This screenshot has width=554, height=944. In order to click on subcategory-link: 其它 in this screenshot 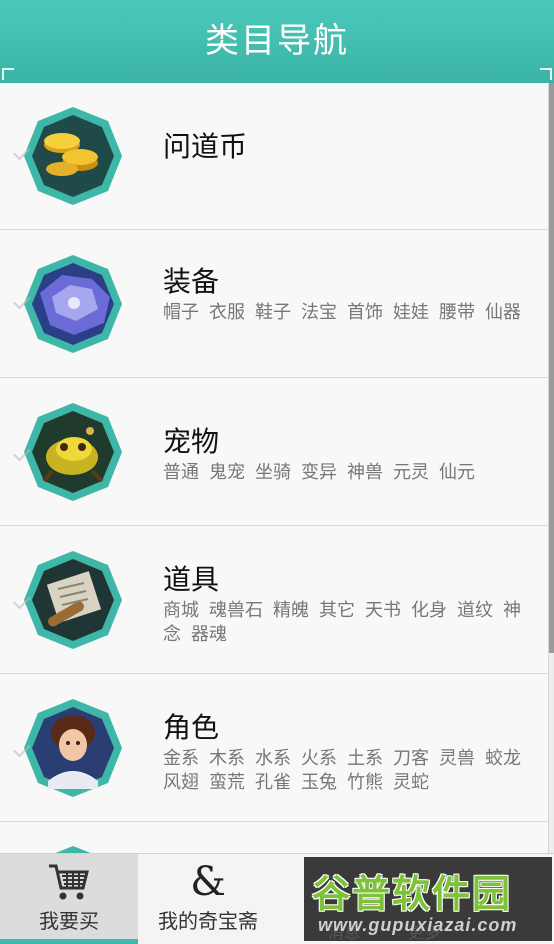, I will do `click(337, 610)`.